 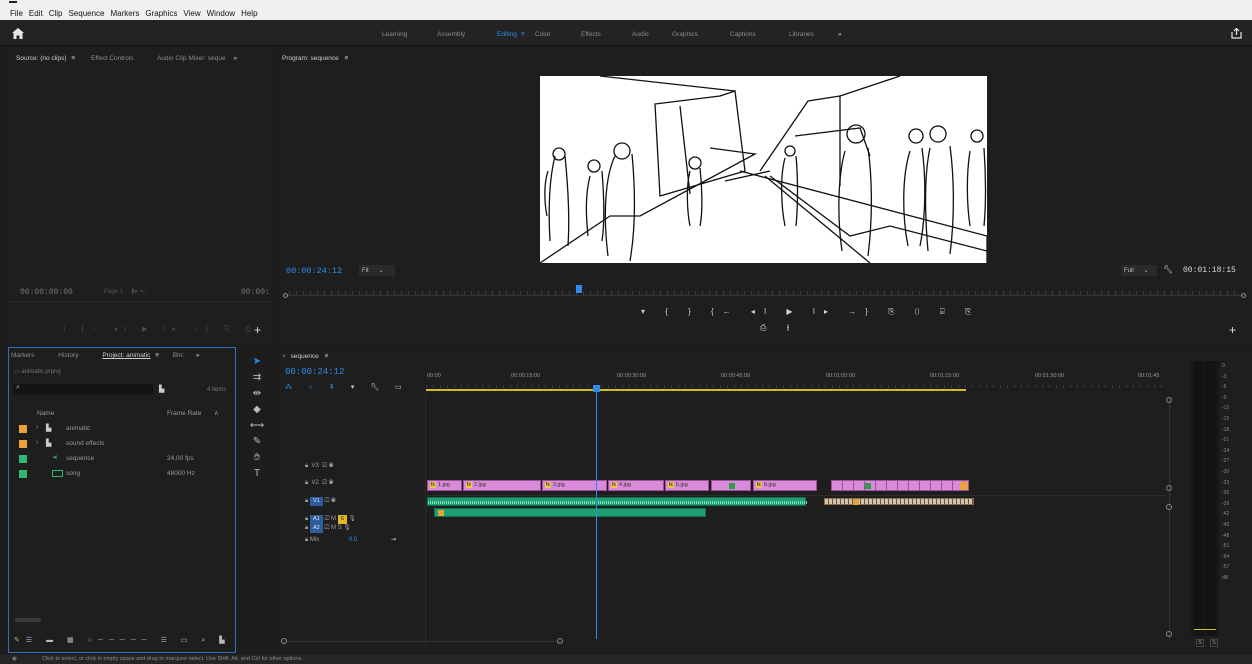 I want to click on tab-audio-clip-mixer: Audio Clip Mixer: seque, so click(x=191, y=58).